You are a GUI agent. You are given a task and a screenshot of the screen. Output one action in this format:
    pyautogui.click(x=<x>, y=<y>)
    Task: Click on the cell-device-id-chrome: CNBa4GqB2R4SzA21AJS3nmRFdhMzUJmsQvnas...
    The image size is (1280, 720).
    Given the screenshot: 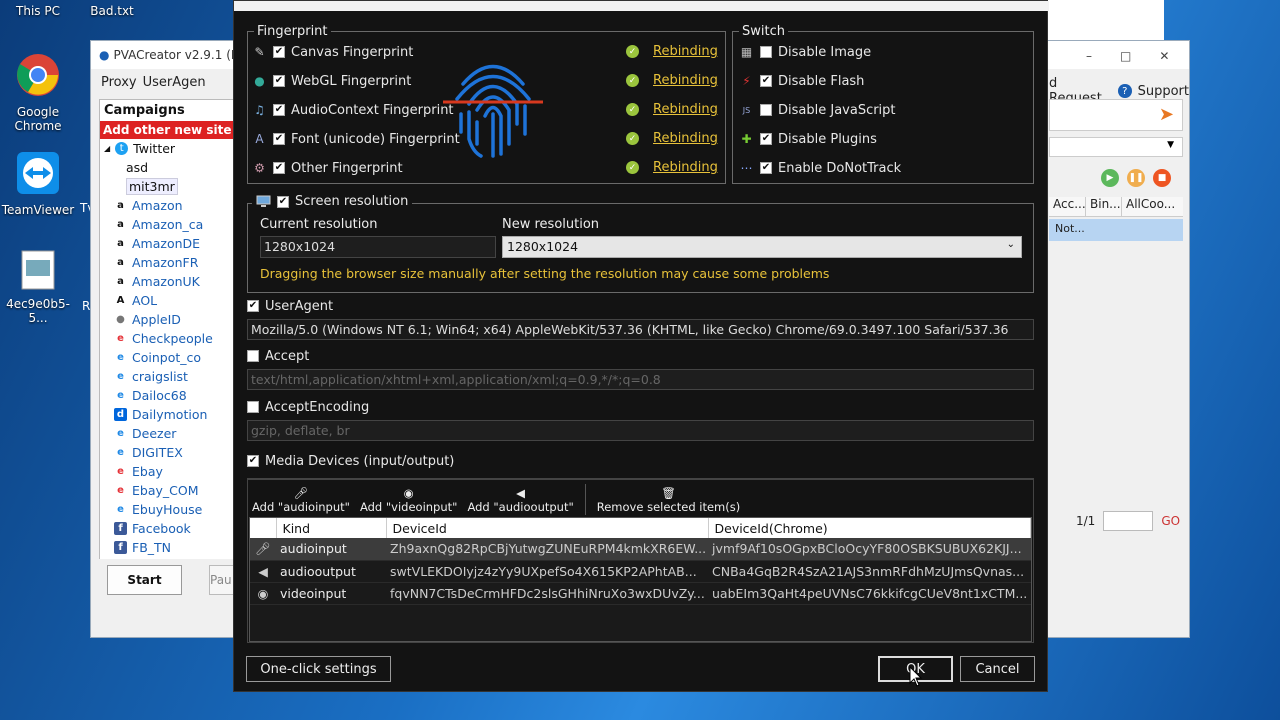 What is the action you would take?
    pyautogui.click(x=869, y=571)
    